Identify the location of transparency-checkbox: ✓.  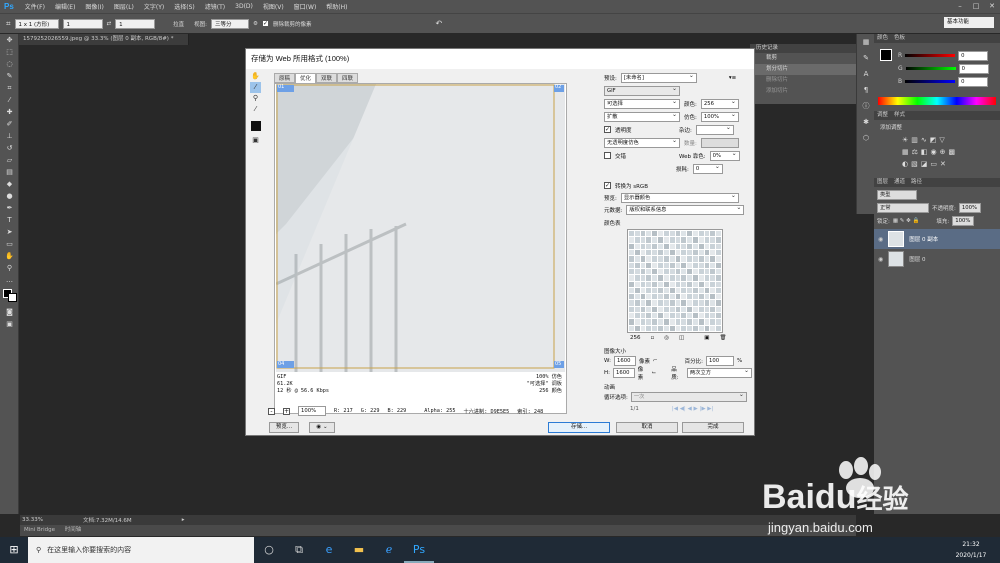
(607, 129).